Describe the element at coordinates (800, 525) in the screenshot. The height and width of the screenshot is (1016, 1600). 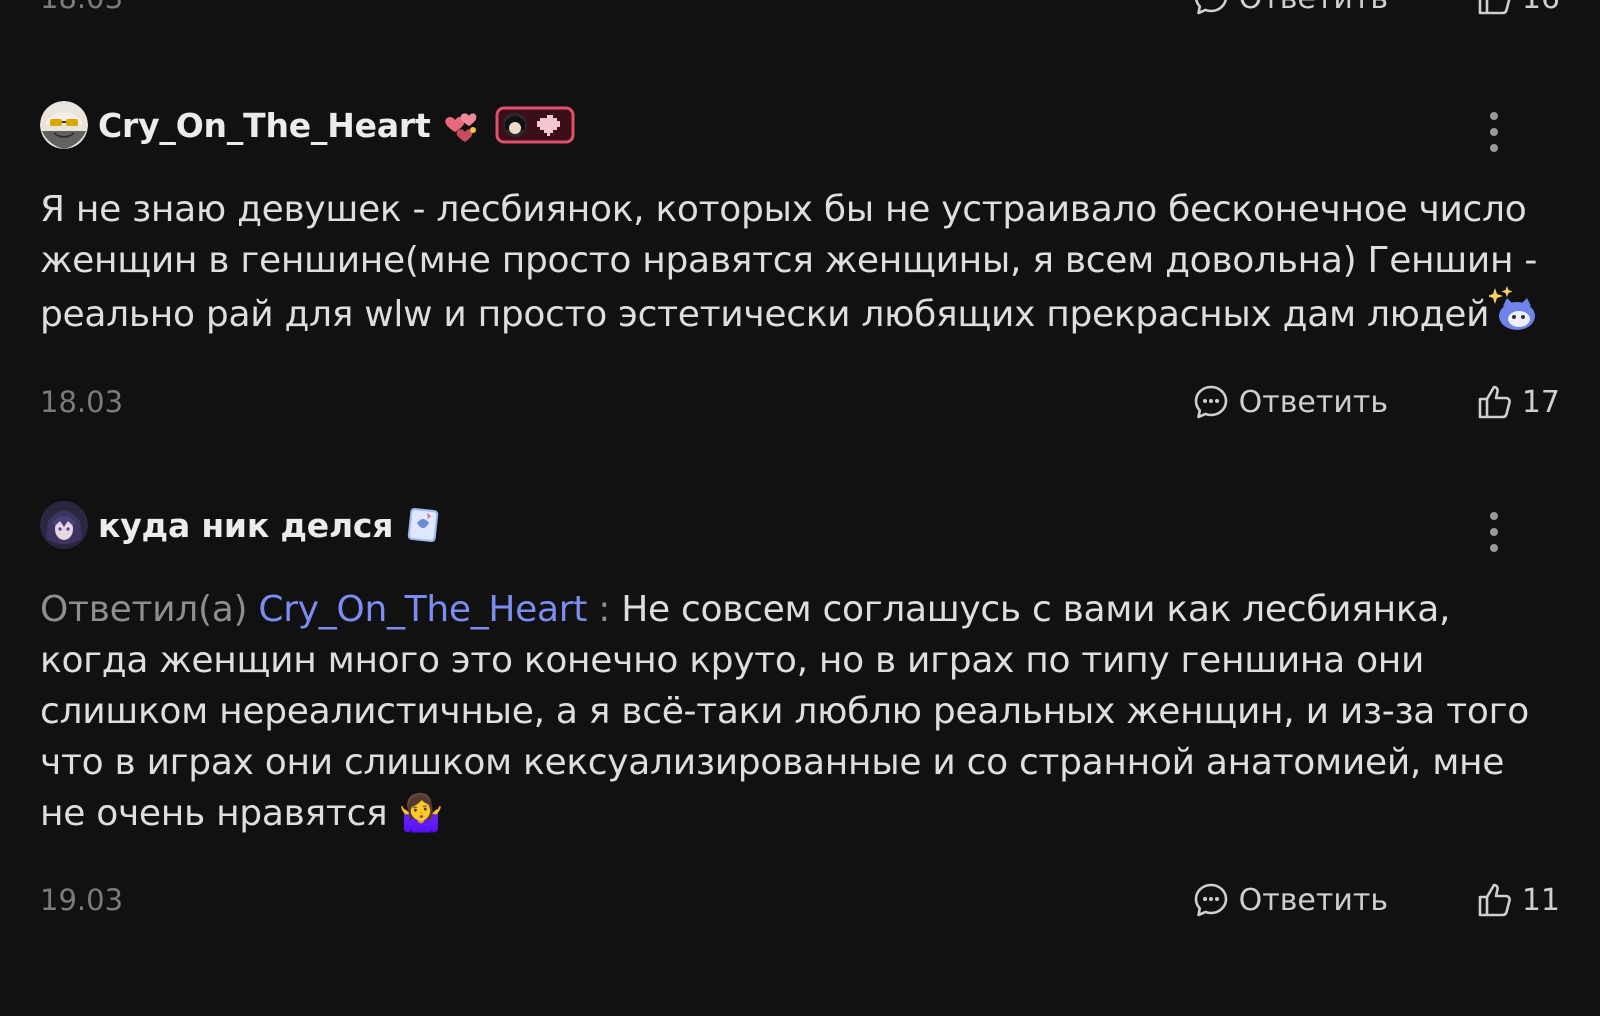
I see `comment-header: куда ник делся` at that location.